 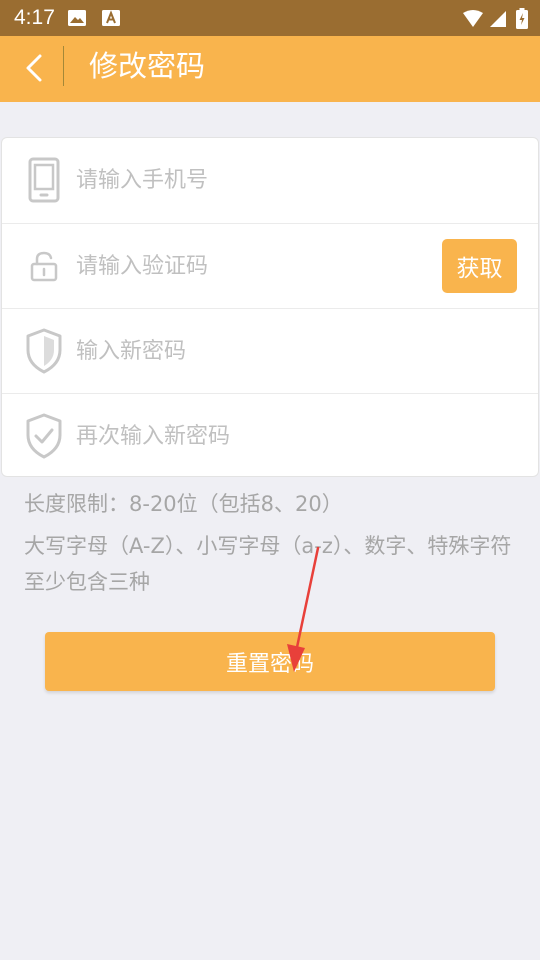 I want to click on shield-icon, so click(x=44, y=351).